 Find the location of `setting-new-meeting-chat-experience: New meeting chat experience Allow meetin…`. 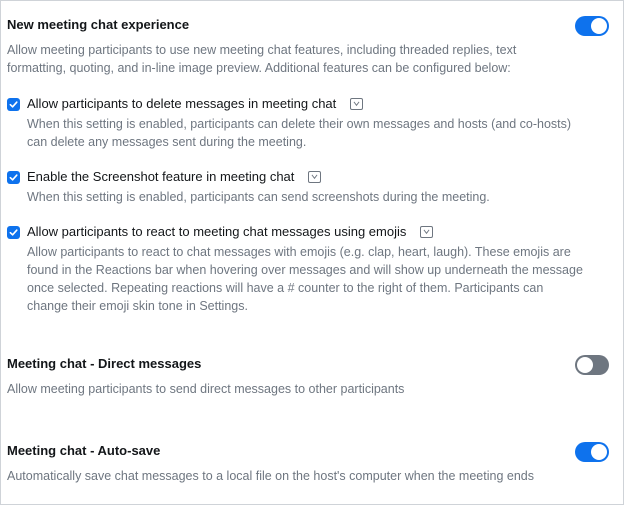

setting-new-meeting-chat-experience: New meeting chat experience Allow meetin… is located at coordinates (308, 46).